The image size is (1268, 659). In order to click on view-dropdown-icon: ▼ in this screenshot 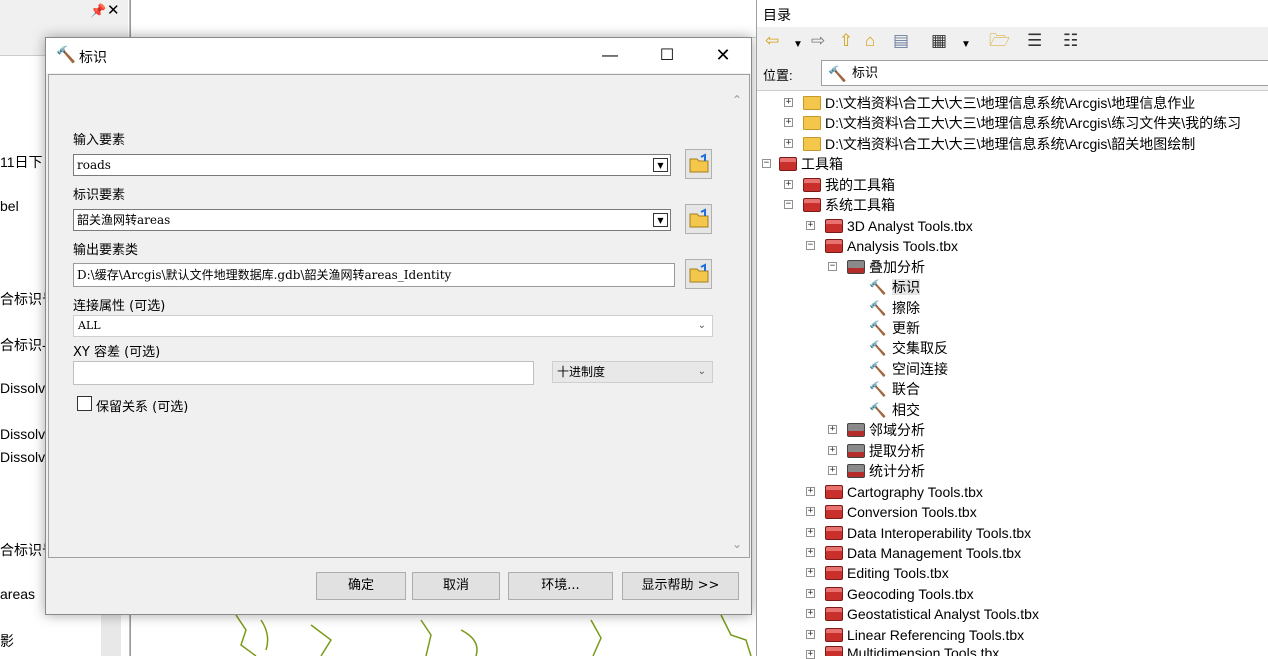, I will do `click(966, 45)`.